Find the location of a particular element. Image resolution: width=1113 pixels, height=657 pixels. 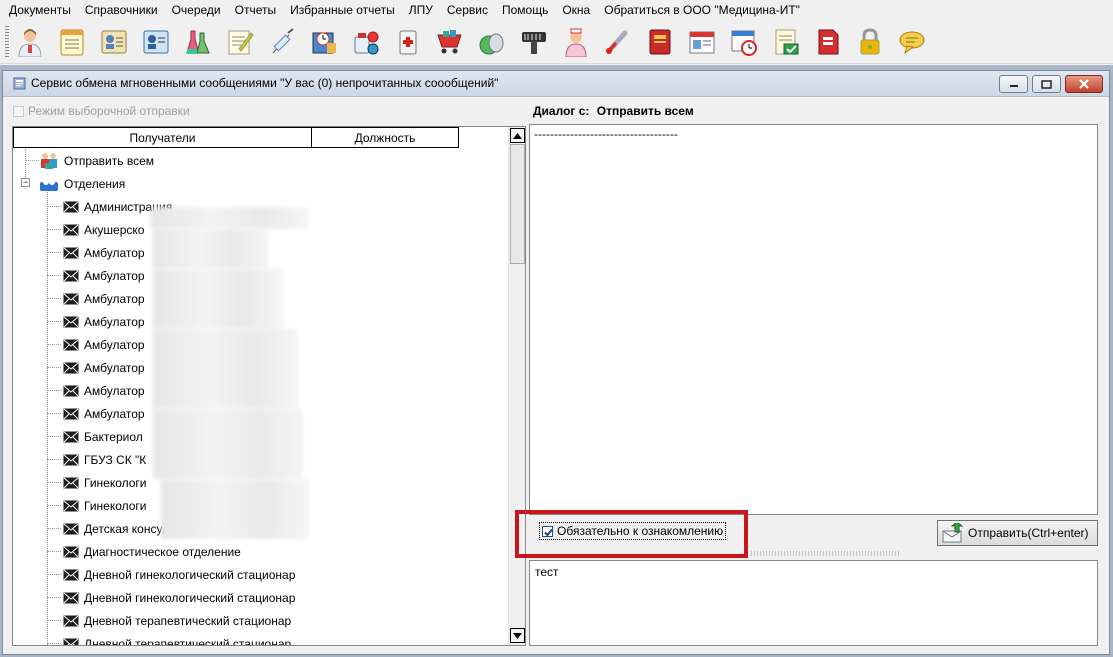

tree-scrollbar is located at coordinates (516, 386).